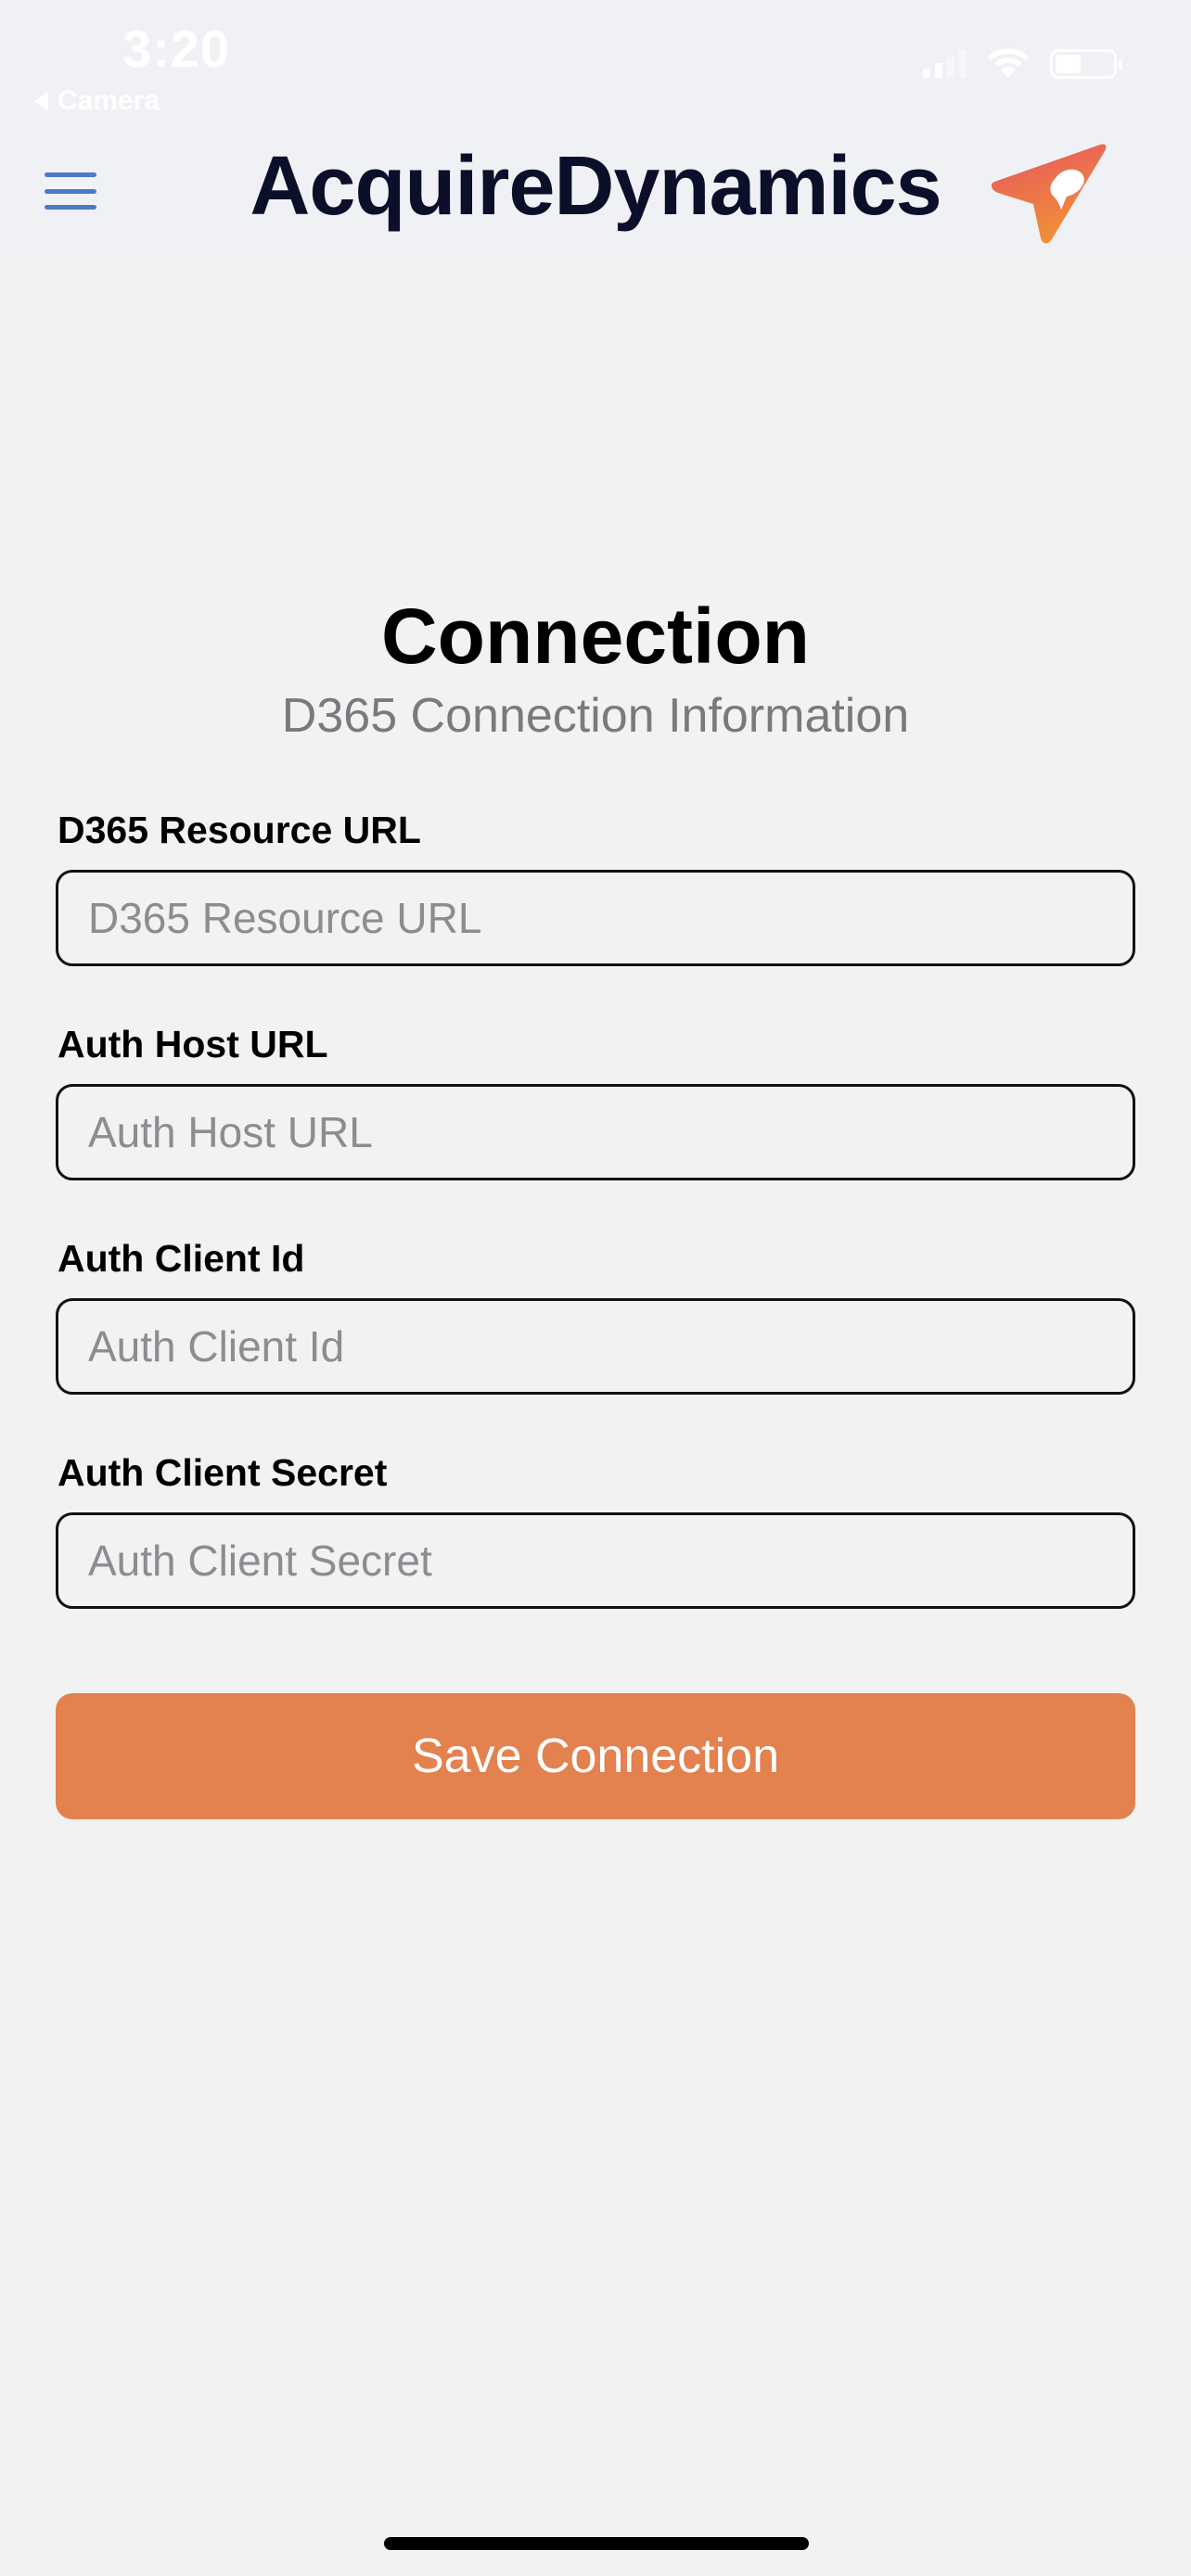  What do you see at coordinates (1068, 64) in the screenshot?
I see `battery-level` at bounding box center [1068, 64].